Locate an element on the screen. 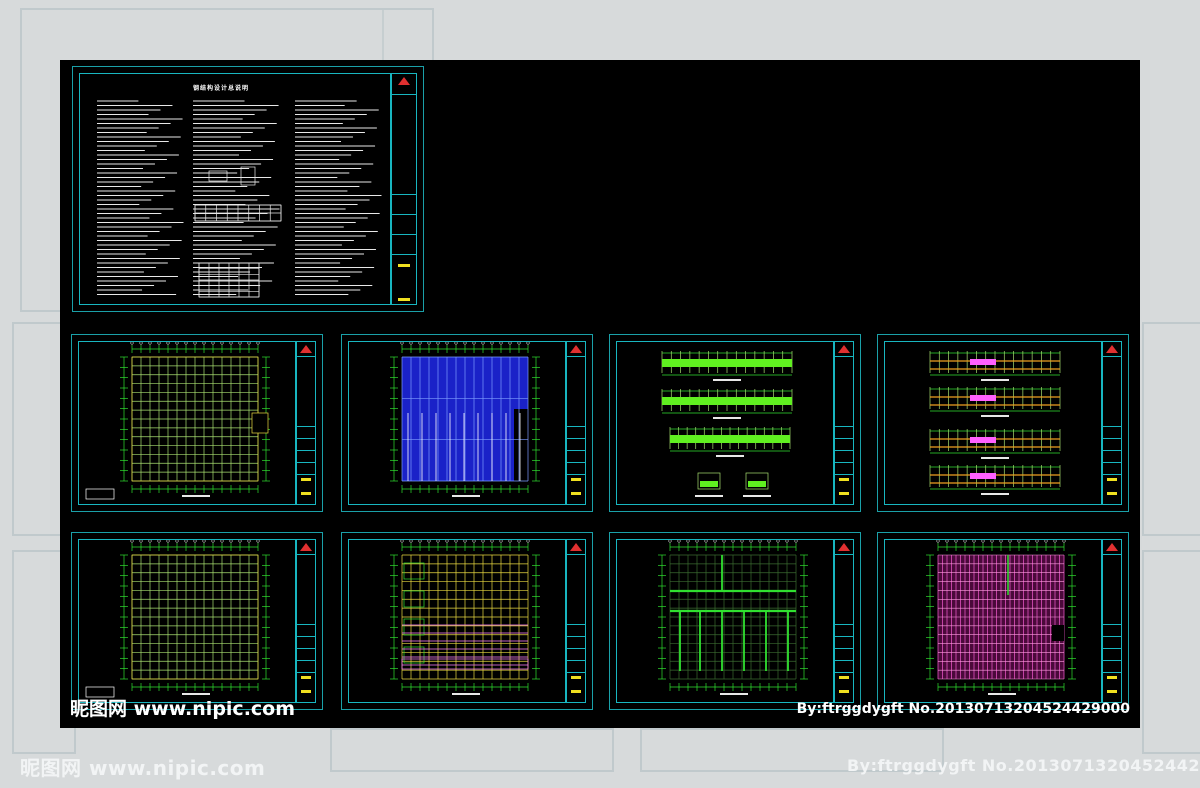 This screenshot has width=1200, height=788. sheet-elevations-green is located at coordinates (735, 423).